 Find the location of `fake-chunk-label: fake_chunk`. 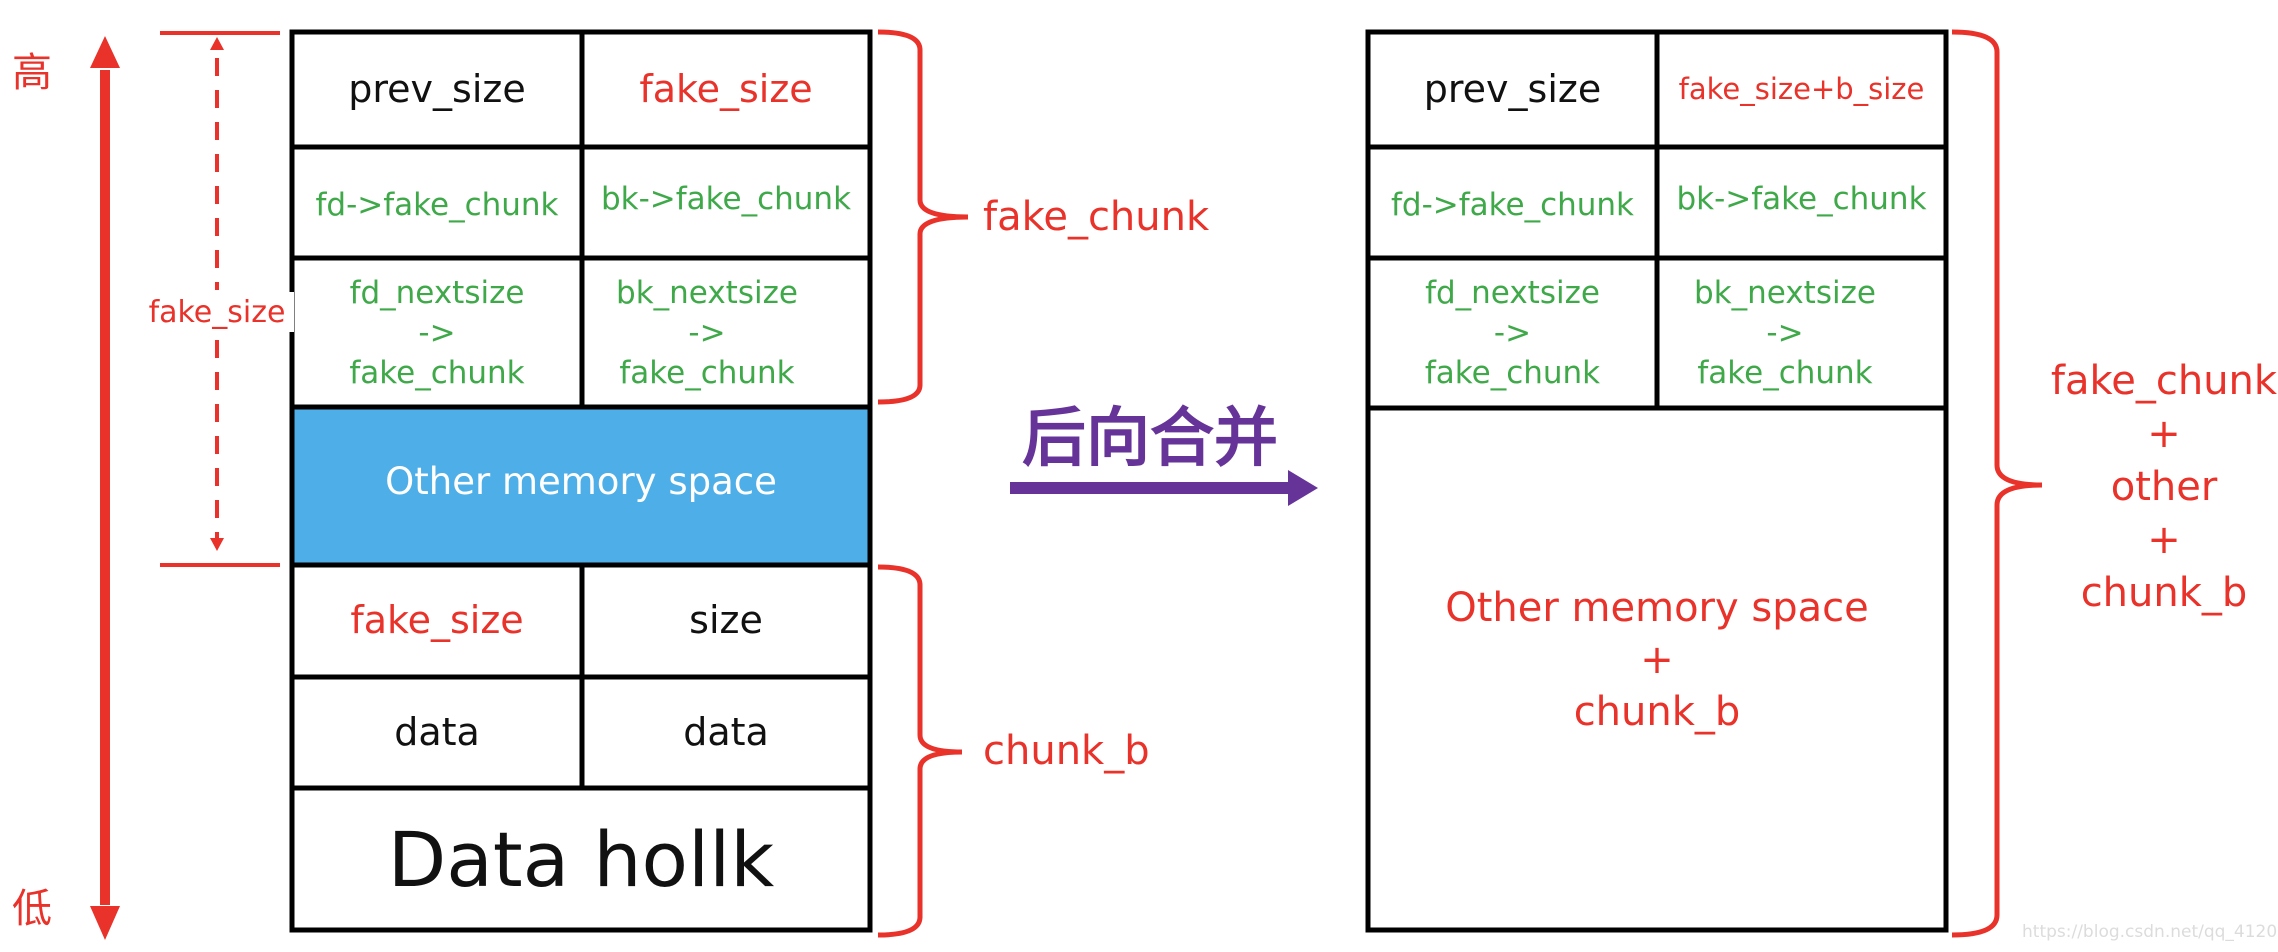

fake-chunk-label: fake_chunk is located at coordinates (1096, 217).